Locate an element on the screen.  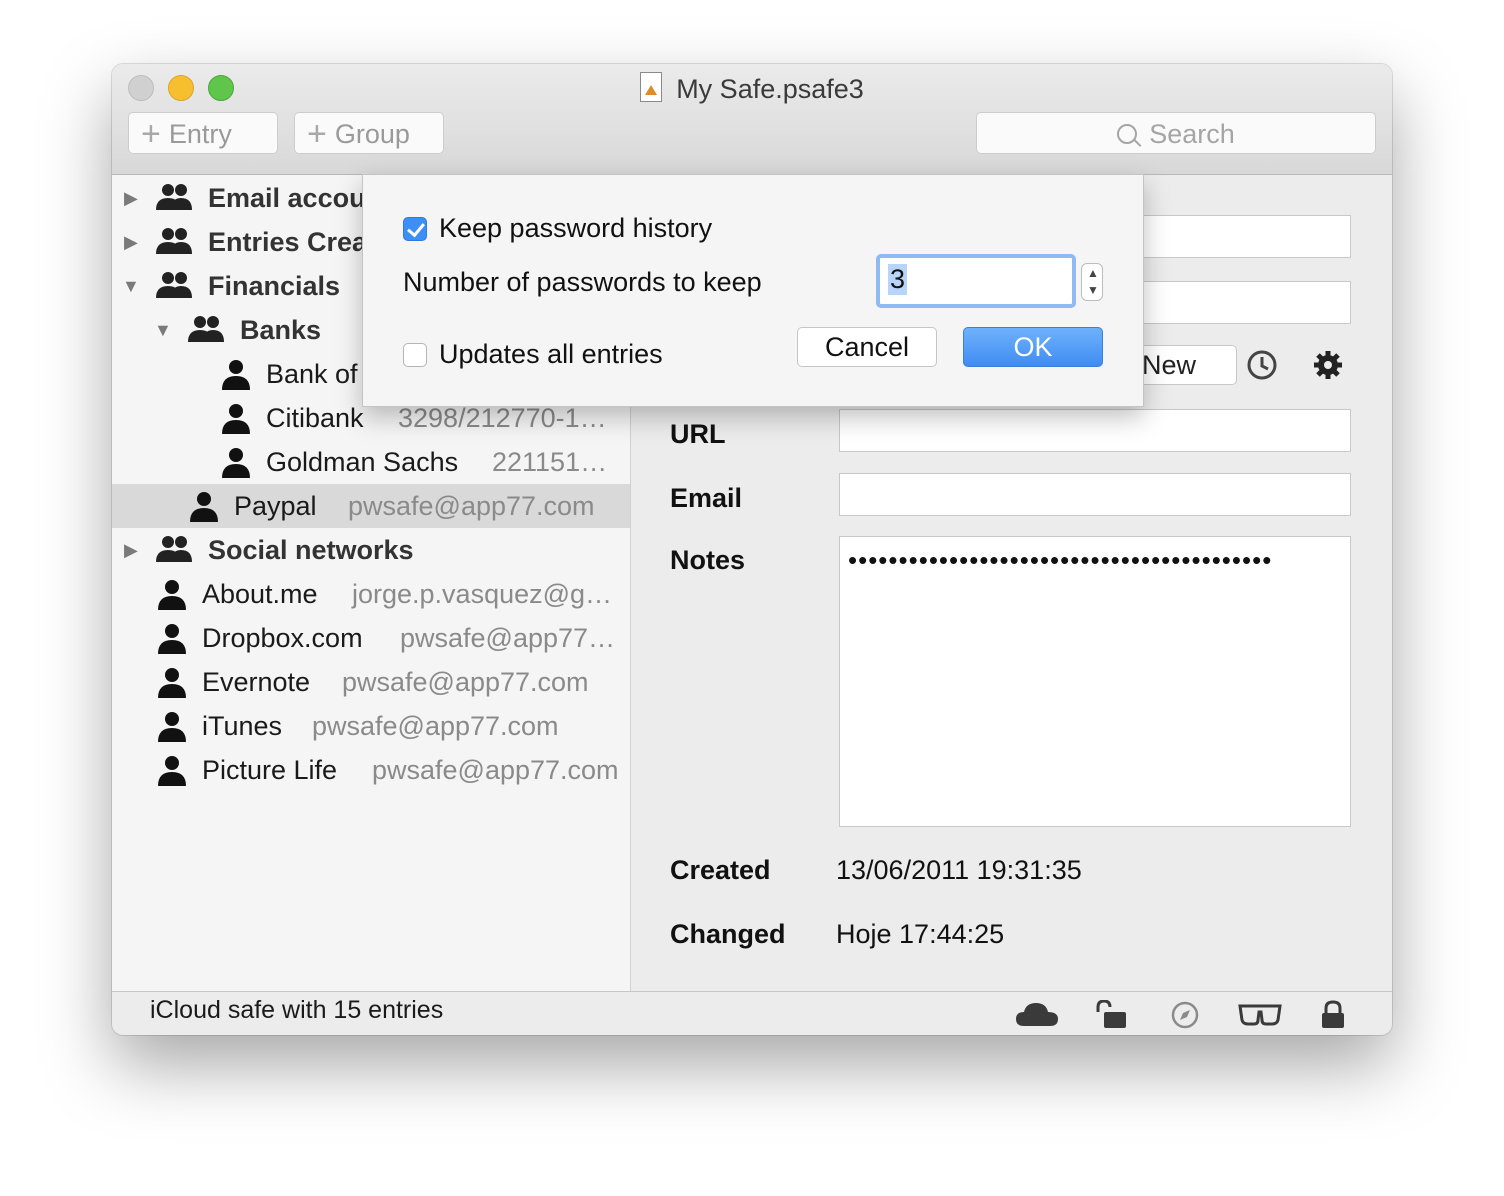
entry-title: Citibank is located at coordinates (315, 418).